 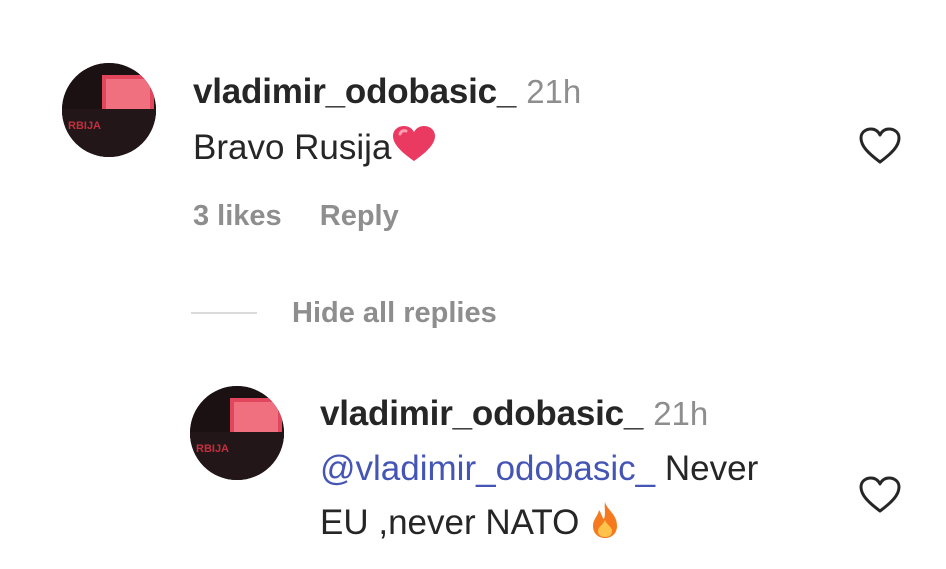 I want to click on reply-text-line2: EU ,never NATO, so click(x=470, y=521).